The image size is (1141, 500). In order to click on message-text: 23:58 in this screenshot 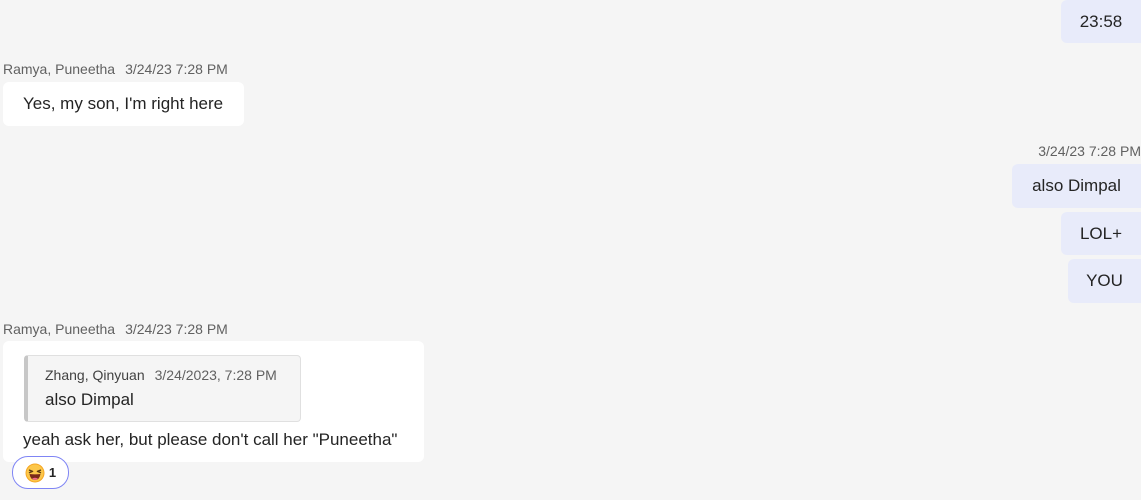, I will do `click(1101, 21)`.